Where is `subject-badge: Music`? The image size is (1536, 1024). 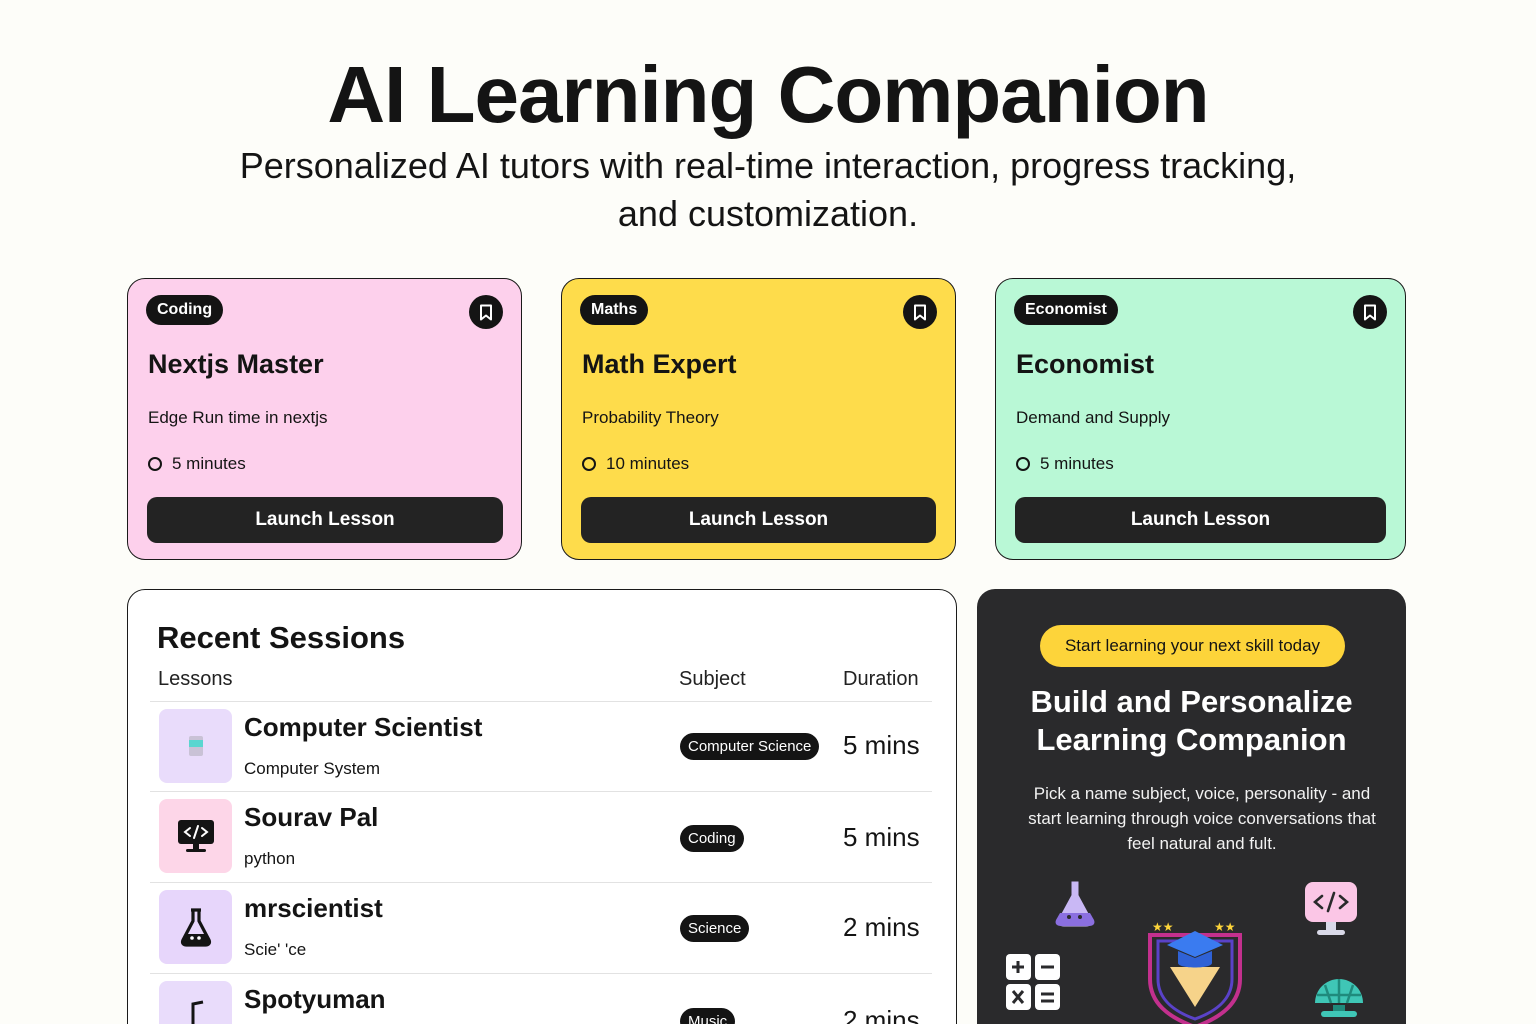
subject-badge: Music is located at coordinates (708, 1016).